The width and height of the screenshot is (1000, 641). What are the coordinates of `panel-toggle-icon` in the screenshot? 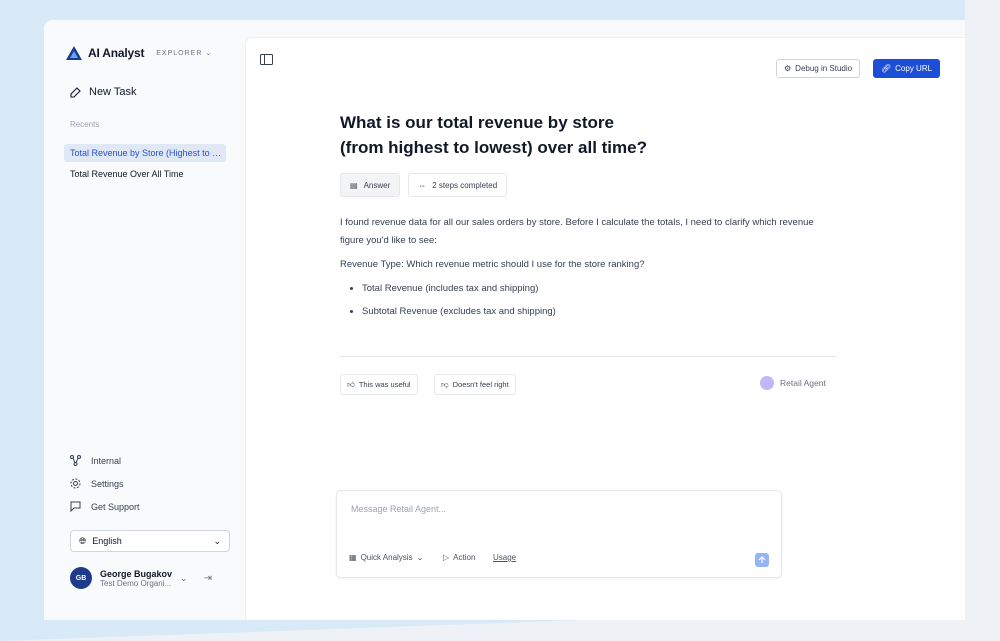 It's located at (266, 59).